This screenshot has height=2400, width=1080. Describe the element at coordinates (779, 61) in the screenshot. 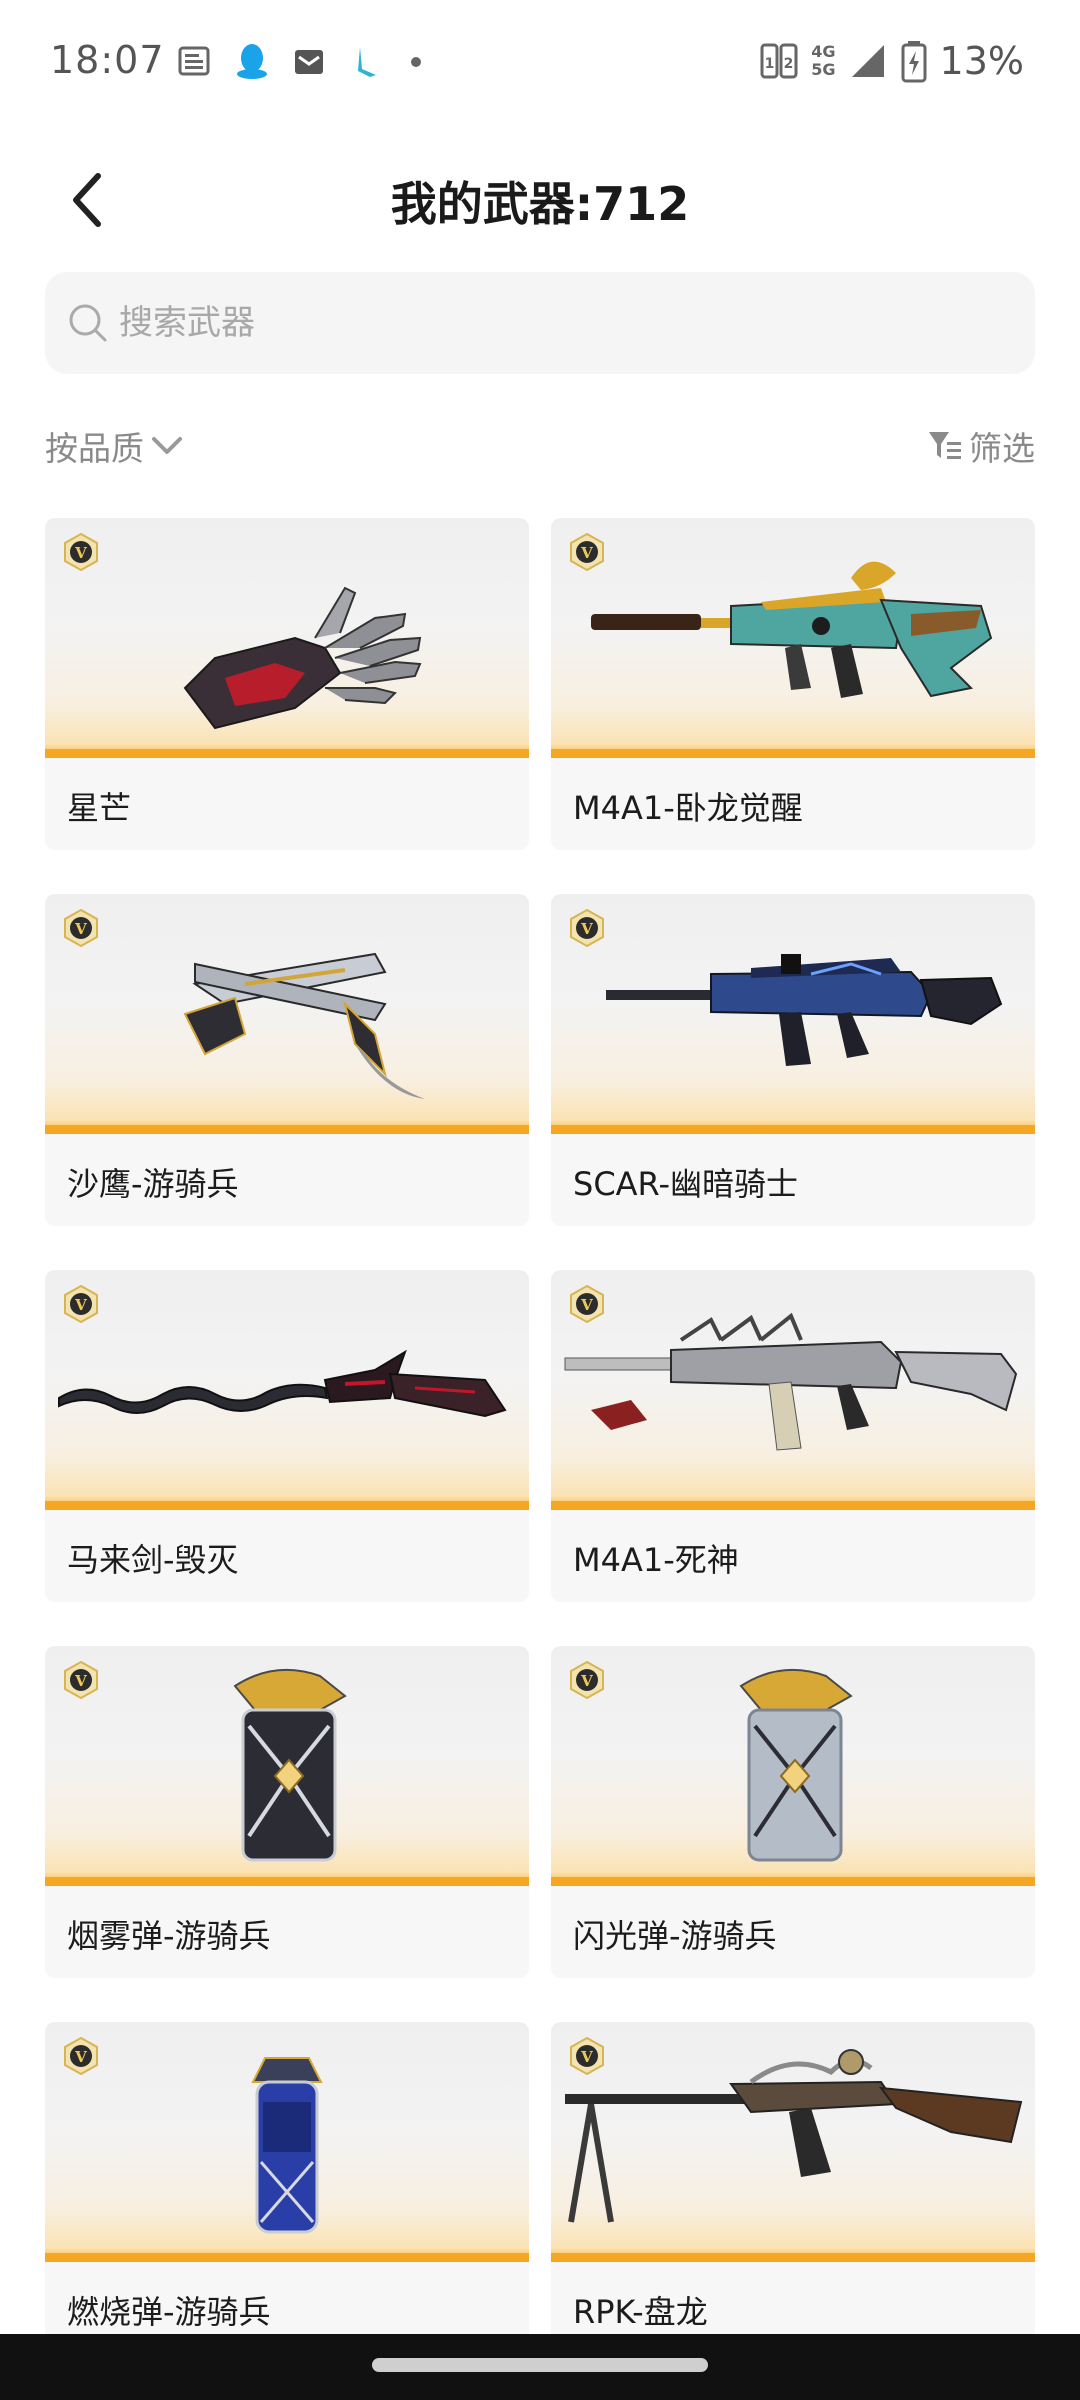

I see `sim-icon: 12` at that location.